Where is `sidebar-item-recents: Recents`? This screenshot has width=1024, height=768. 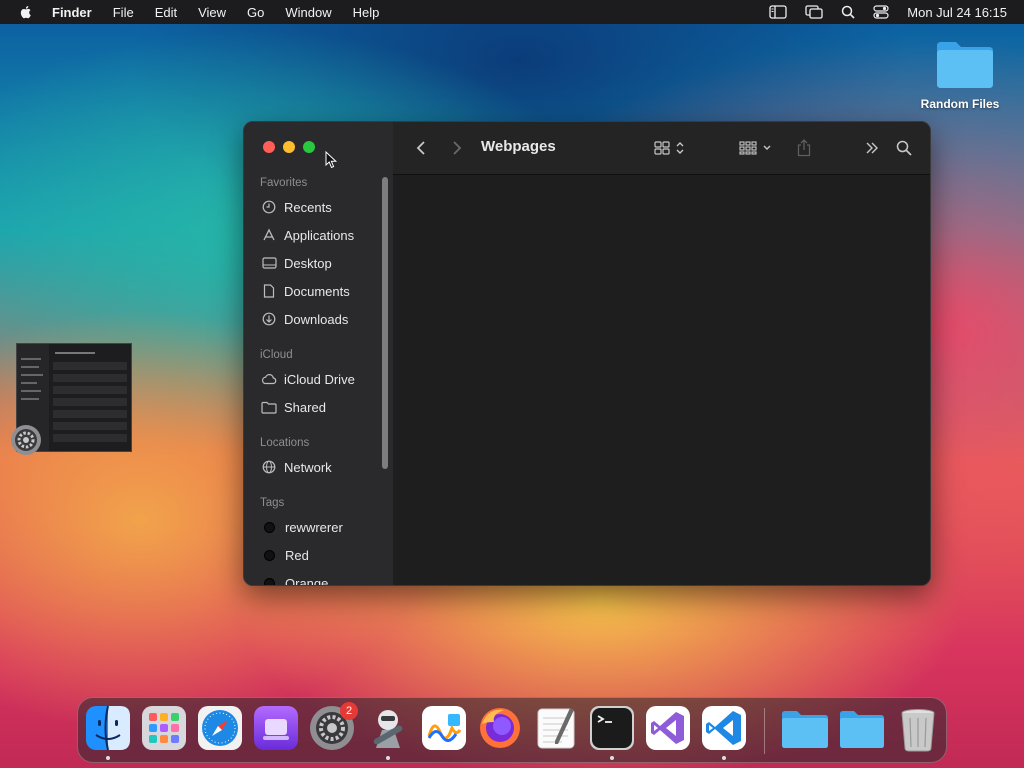 sidebar-item-recents: Recents is located at coordinates (296, 207).